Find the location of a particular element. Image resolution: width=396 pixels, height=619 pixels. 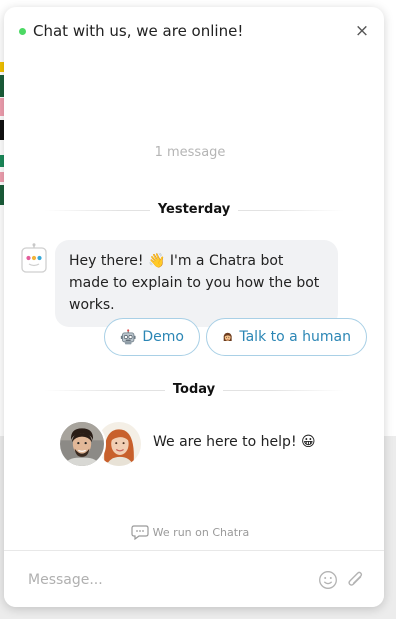

close-icon: × is located at coordinates (362, 31).